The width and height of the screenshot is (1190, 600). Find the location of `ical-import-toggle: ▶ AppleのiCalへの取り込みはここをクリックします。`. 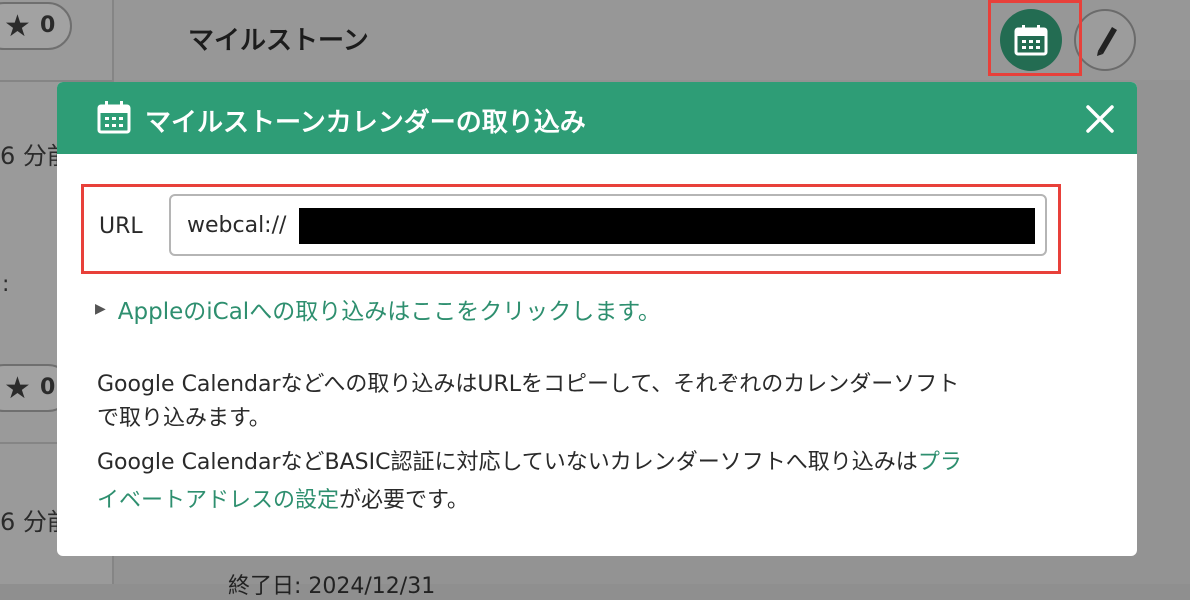

ical-import-toggle: ▶ AppleのiCalへの取り込みはここをクリックします。 is located at coordinates (378, 309).